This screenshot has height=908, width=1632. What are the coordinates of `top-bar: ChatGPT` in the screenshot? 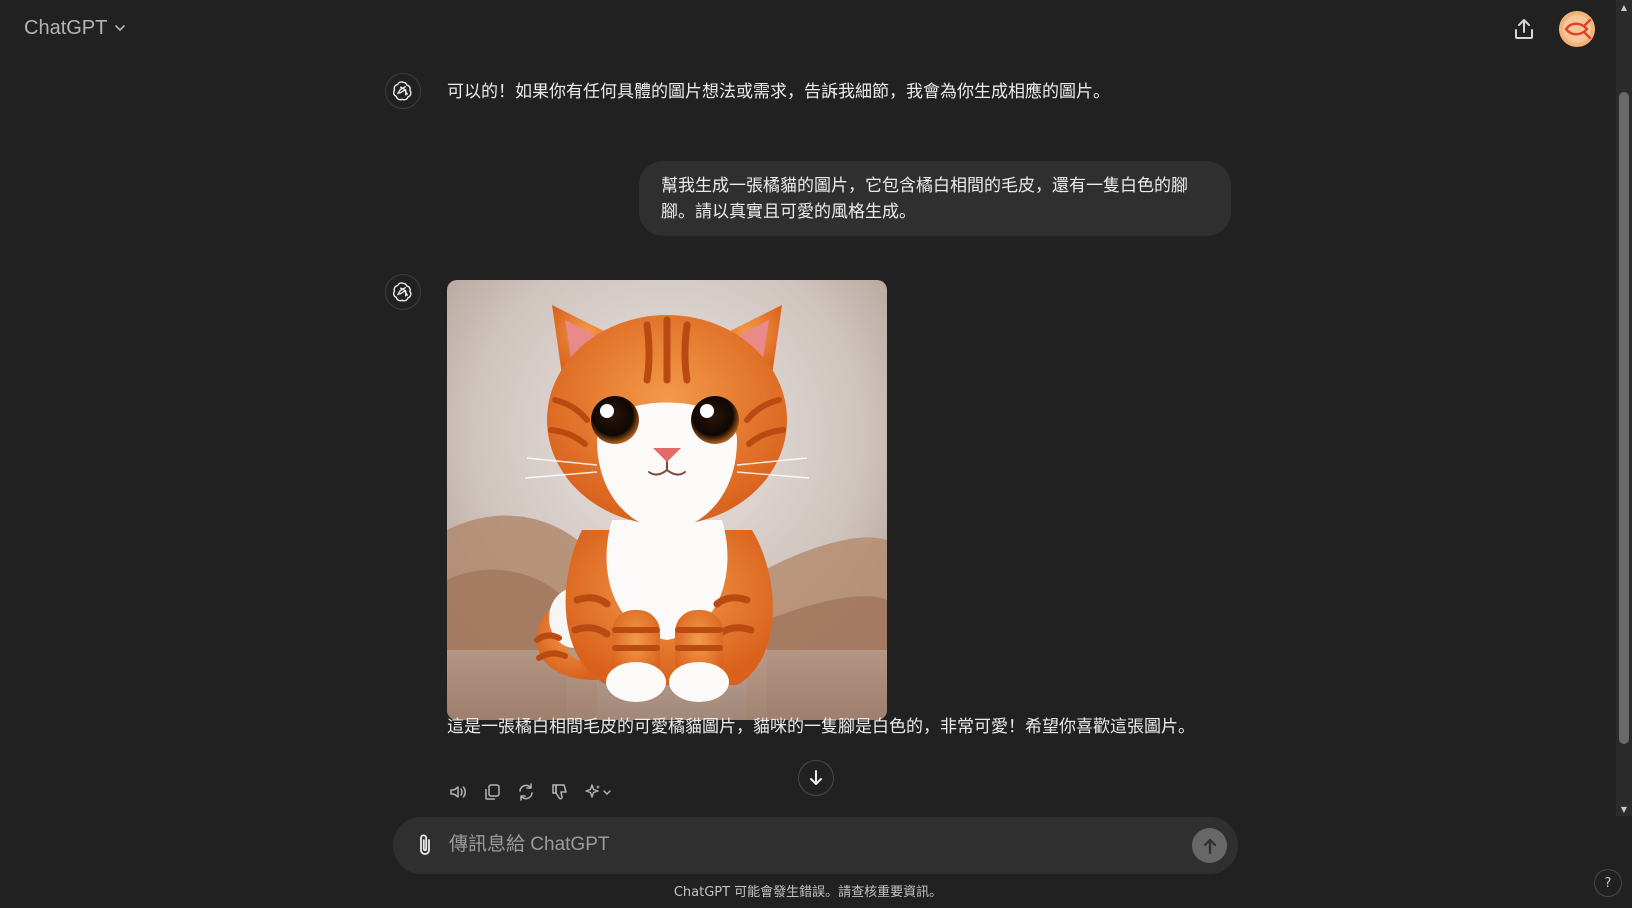 It's located at (808, 28).